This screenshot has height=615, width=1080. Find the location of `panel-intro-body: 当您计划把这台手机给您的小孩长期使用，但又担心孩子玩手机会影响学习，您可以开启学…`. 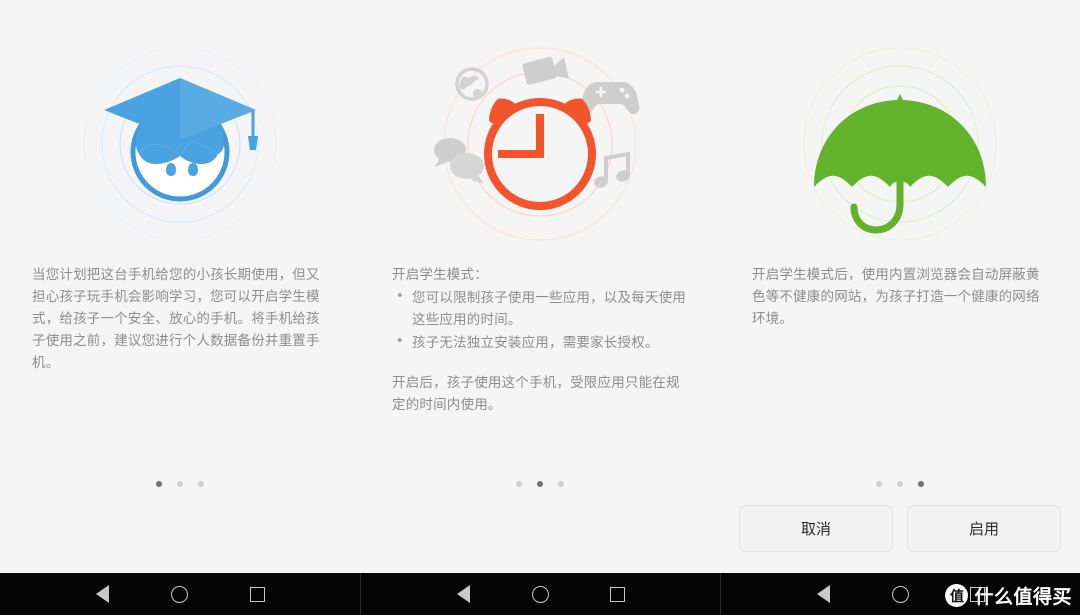

panel-intro-body: 当您计划把这台手机给您的小孩长期使用，但又担心孩子玩手机会影响学习，您可以开启学… is located at coordinates (176, 319).